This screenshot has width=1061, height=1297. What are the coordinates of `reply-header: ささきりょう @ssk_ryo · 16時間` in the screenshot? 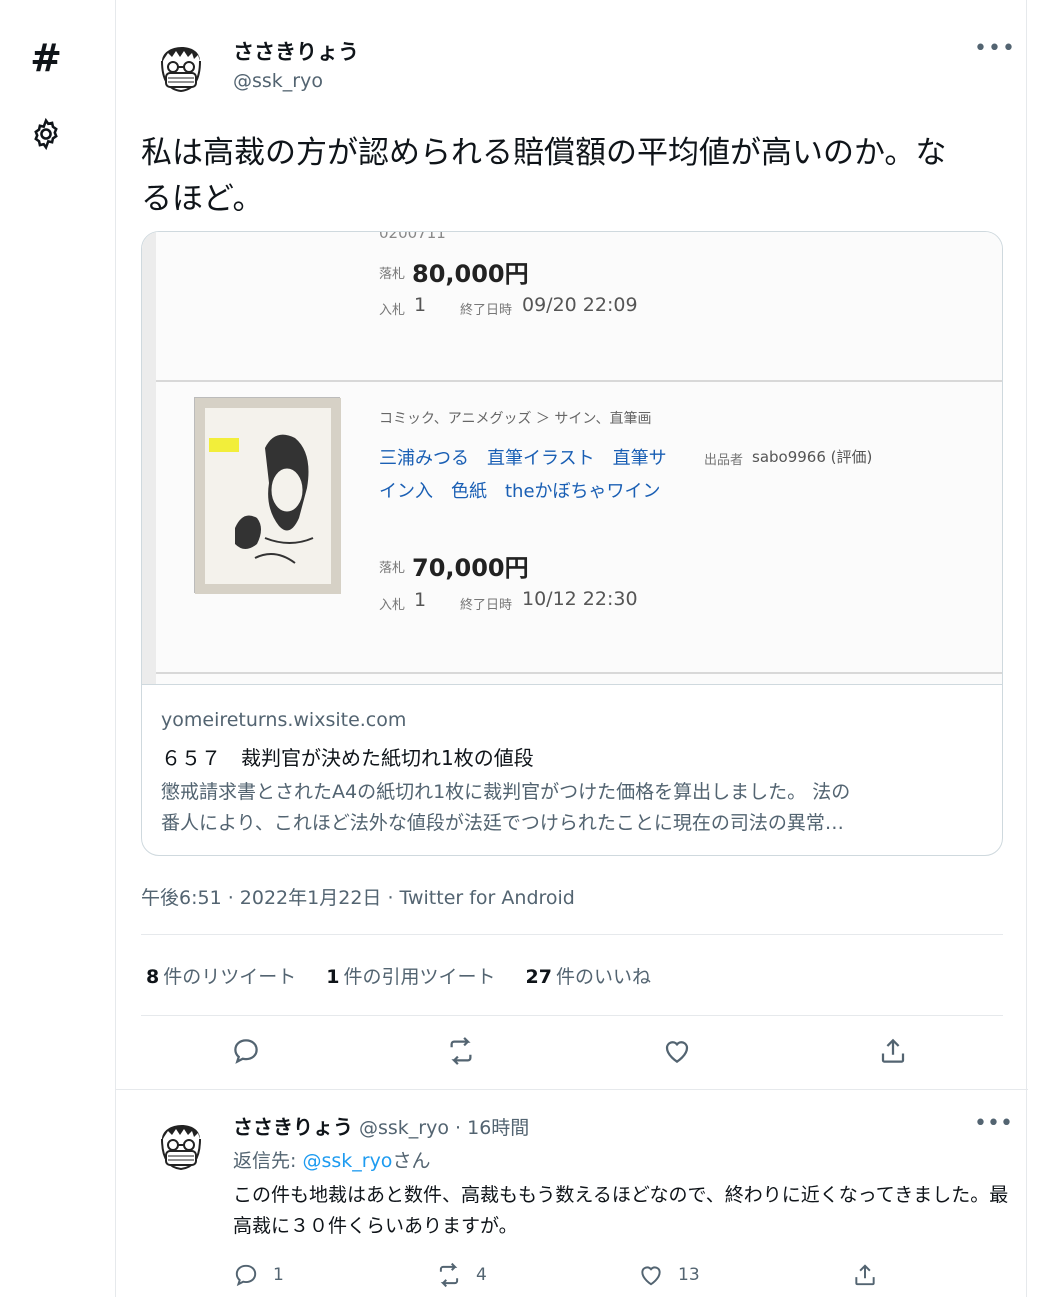 It's located at (381, 1125).